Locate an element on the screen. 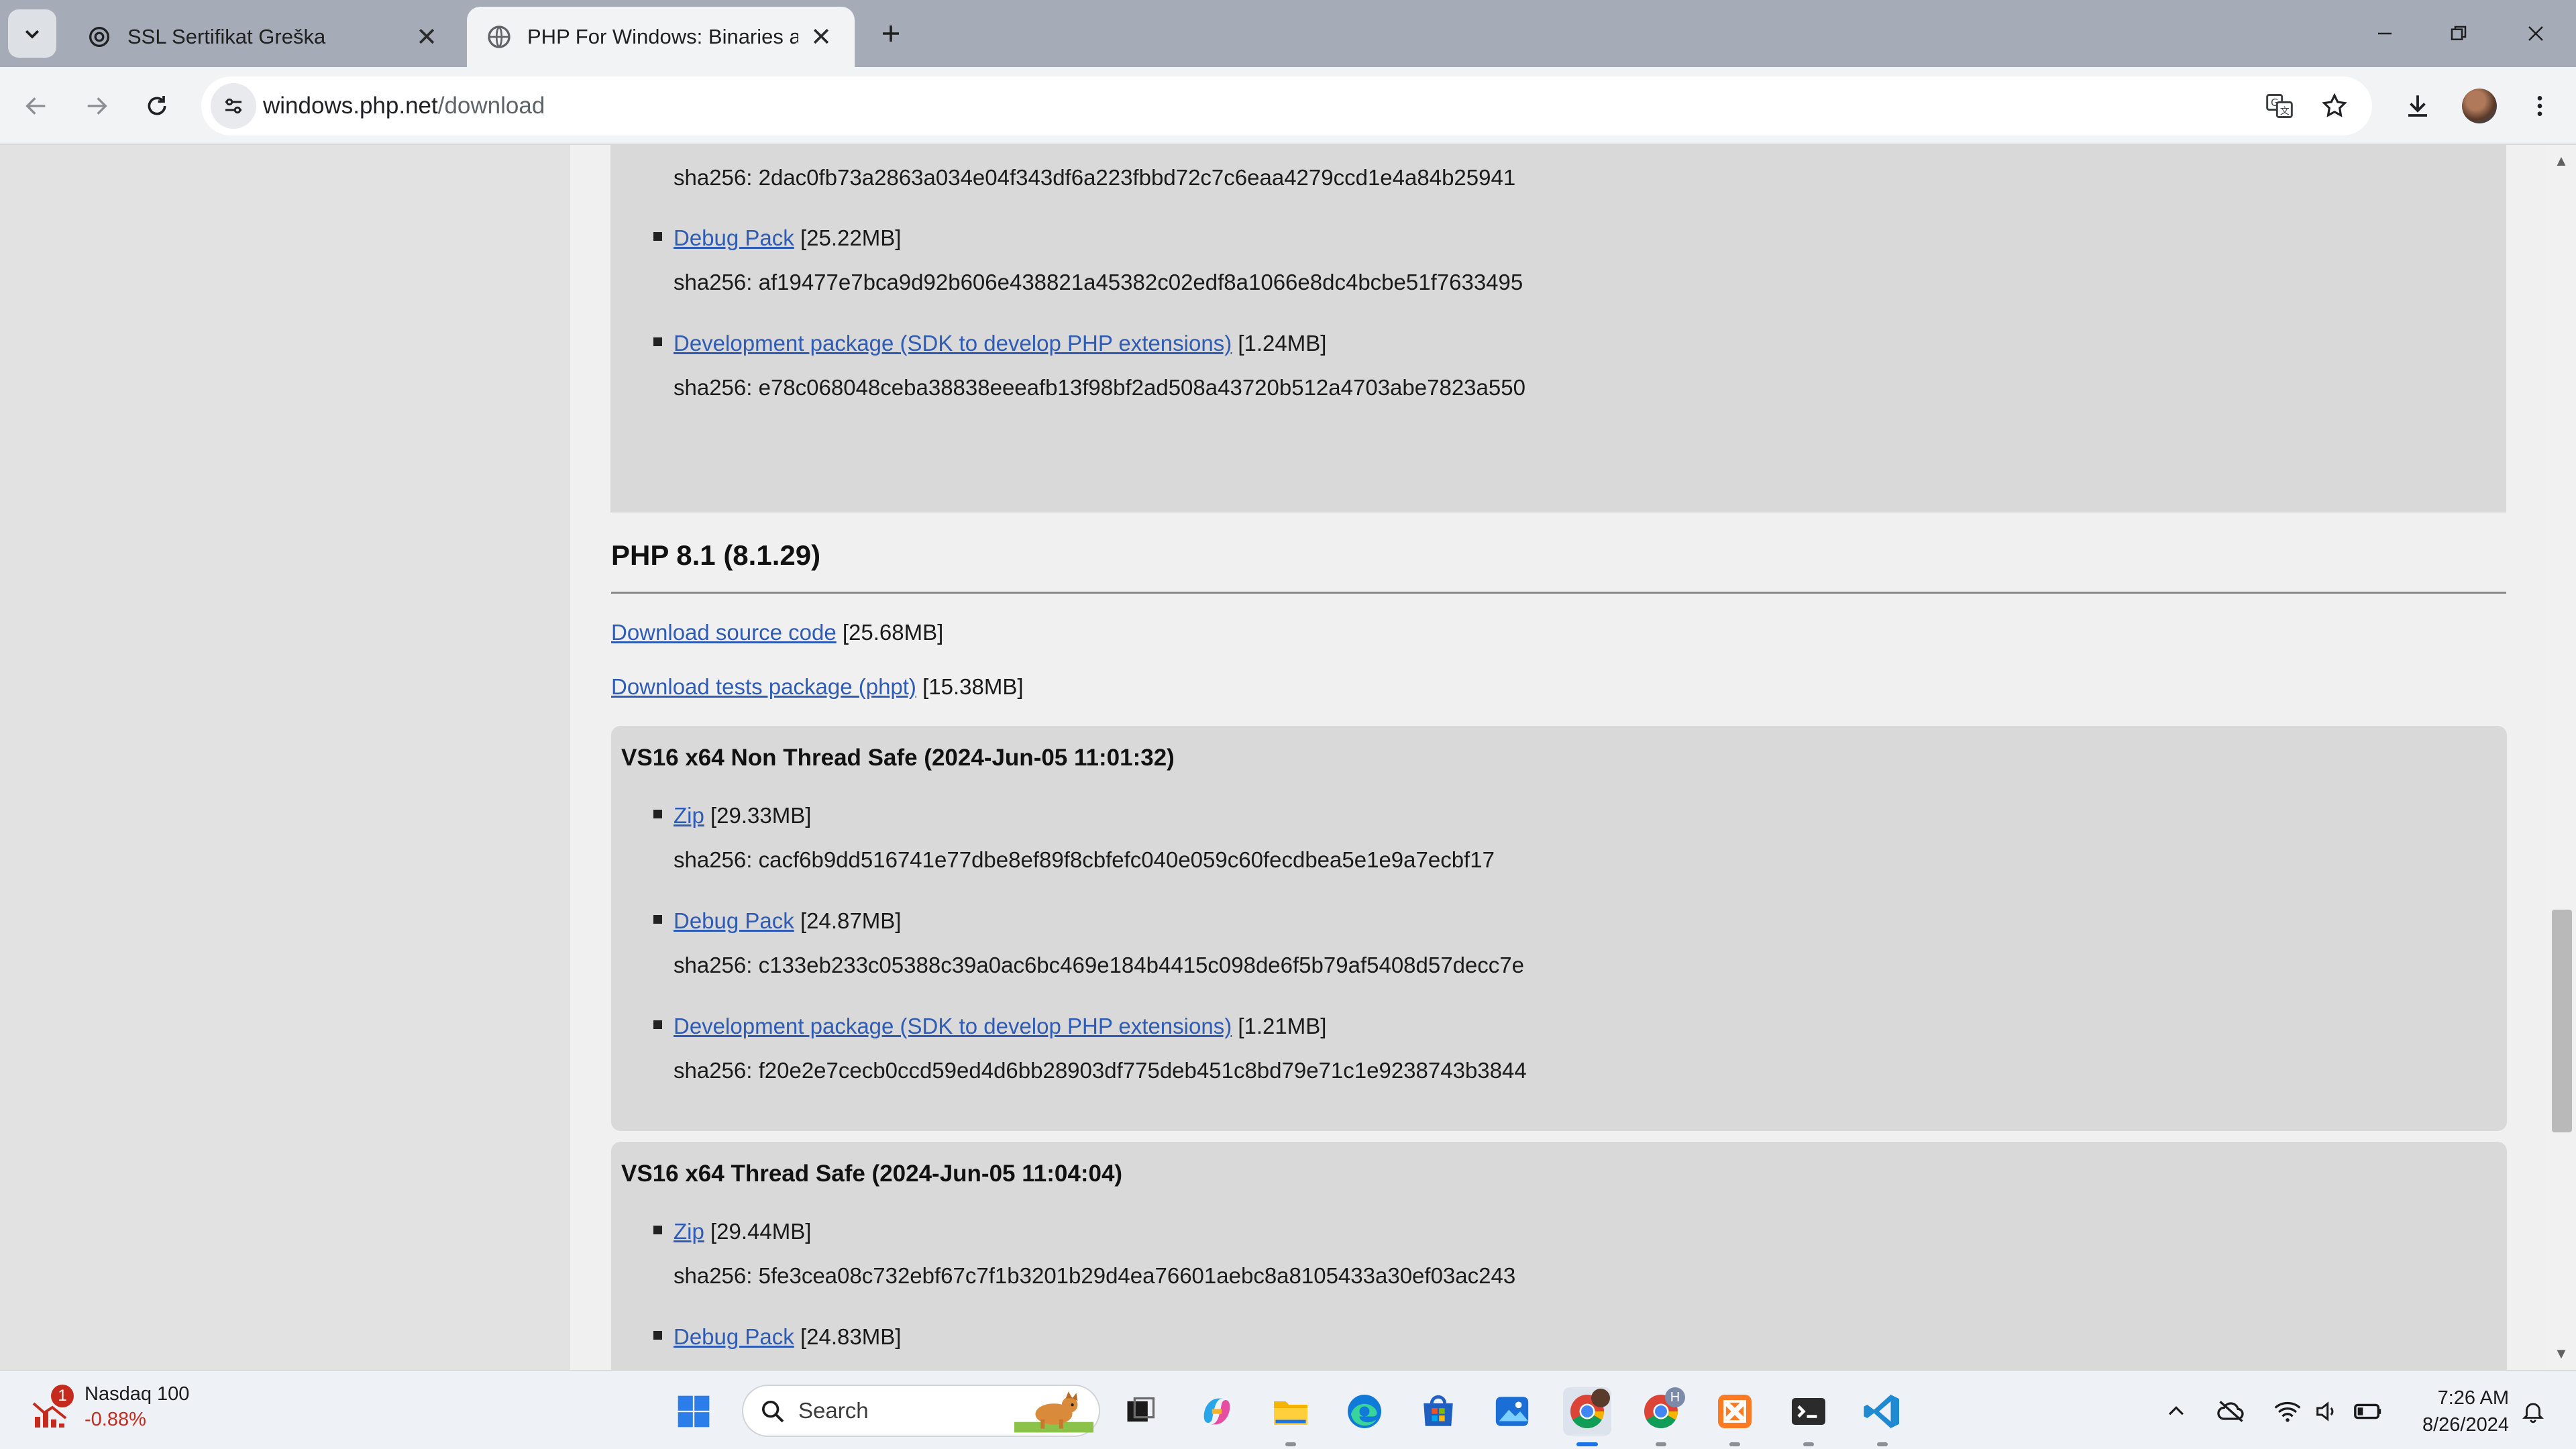  edge-icon is located at coordinates (1364, 1411).